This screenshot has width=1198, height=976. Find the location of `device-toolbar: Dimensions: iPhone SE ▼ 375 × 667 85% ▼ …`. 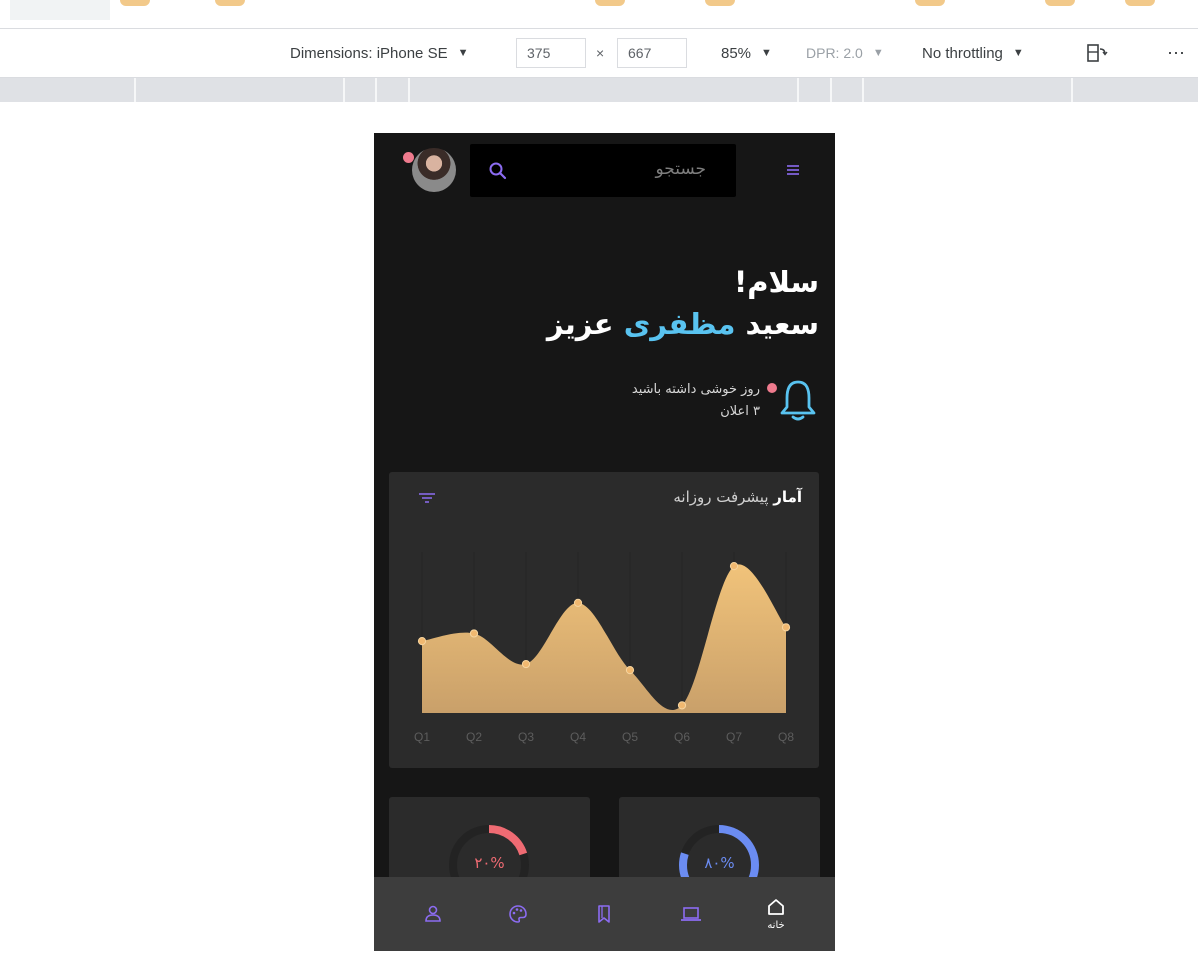

device-toolbar: Dimensions: iPhone SE ▼ 375 × 667 85% ▼ … is located at coordinates (599, 53).